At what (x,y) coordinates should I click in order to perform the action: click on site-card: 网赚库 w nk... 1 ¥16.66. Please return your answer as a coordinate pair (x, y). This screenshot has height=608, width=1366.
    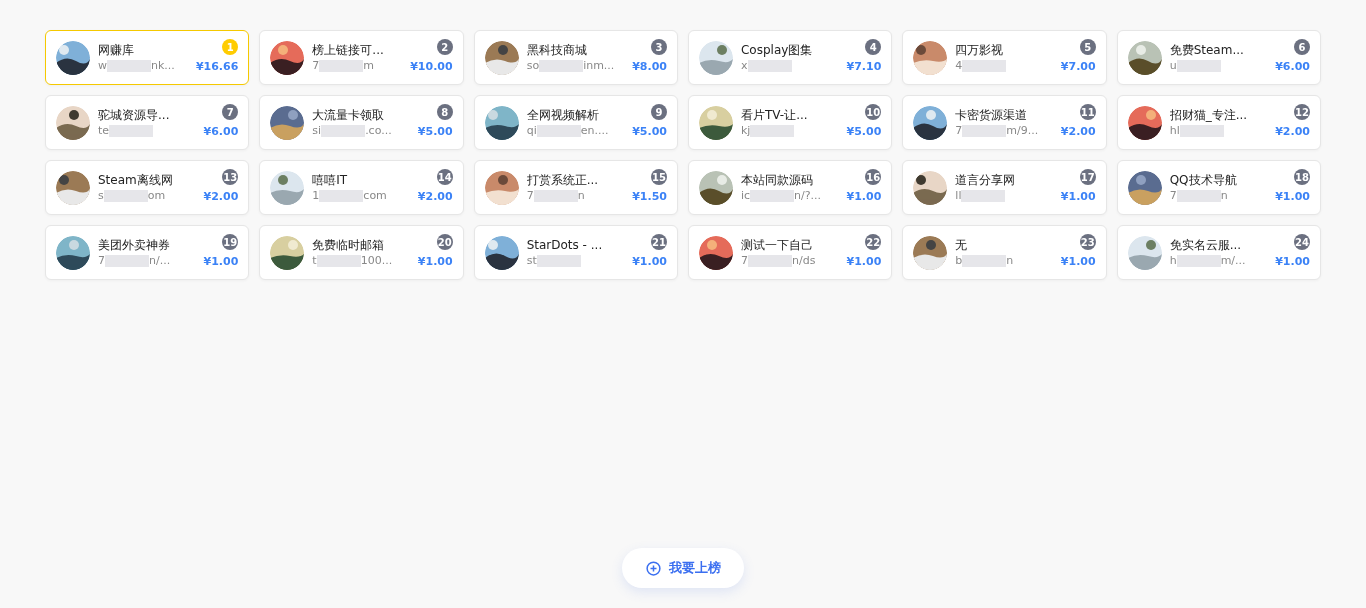
    Looking at the image, I should click on (147, 57).